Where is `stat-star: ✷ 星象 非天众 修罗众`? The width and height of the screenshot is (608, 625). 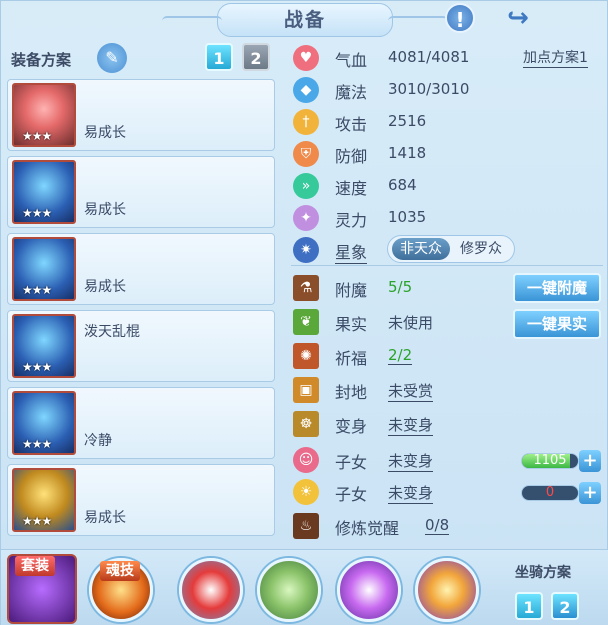
stat-star: ✷ 星象 非天众 修罗众 is located at coordinates (446, 250).